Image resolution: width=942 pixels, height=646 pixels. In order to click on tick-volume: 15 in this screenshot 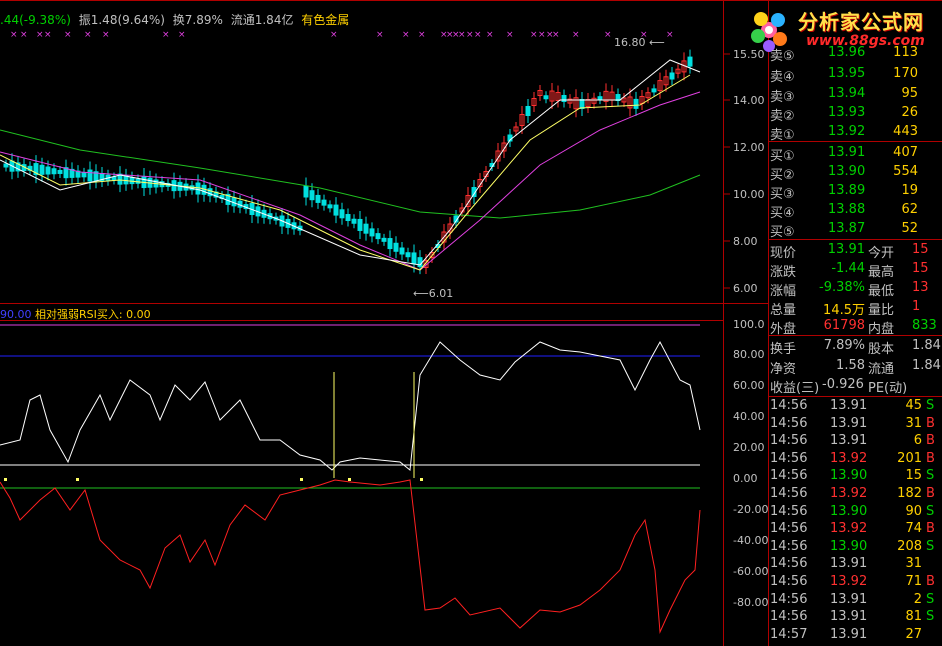, I will do `click(913, 476)`.